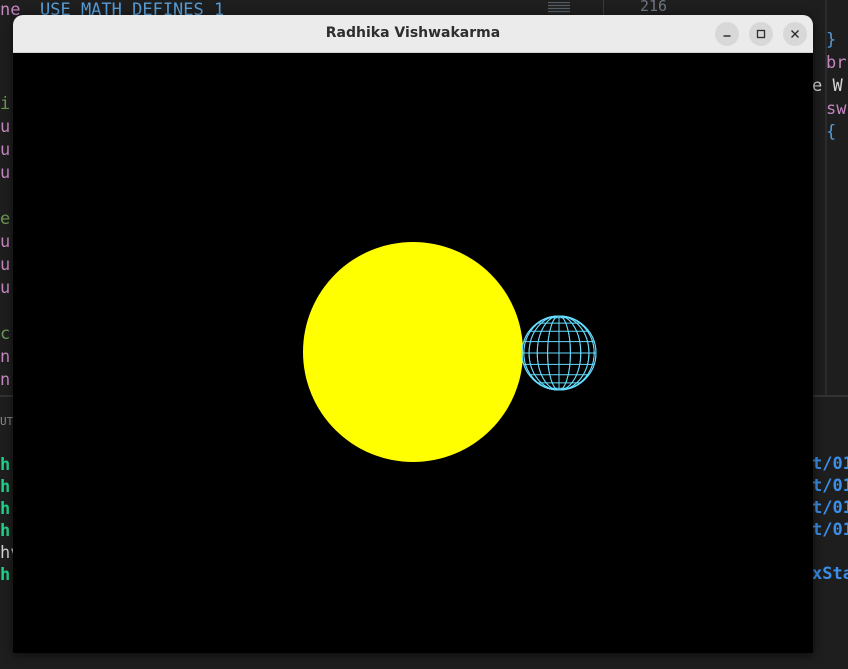 This screenshot has width=848, height=669. I want to click on code-fragment: {, so click(831, 132).